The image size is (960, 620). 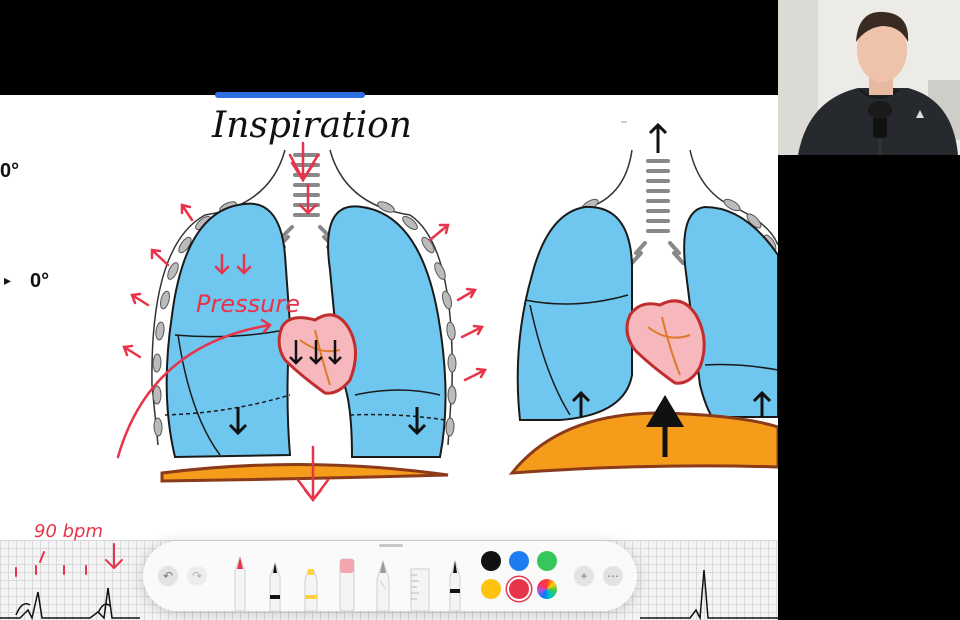 I want to click on color-black, so click(x=491, y=561).